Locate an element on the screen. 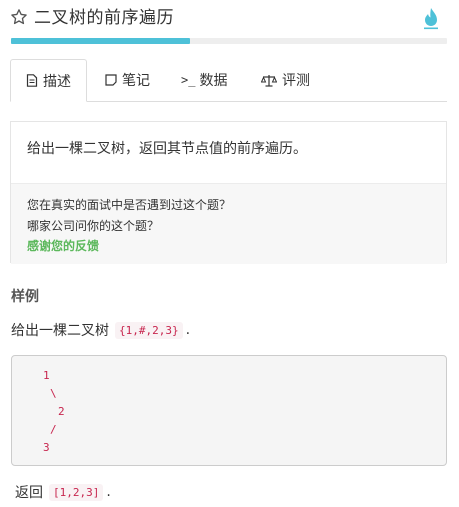  example-intro-text: 给出一棵二叉树 is located at coordinates (60, 331).